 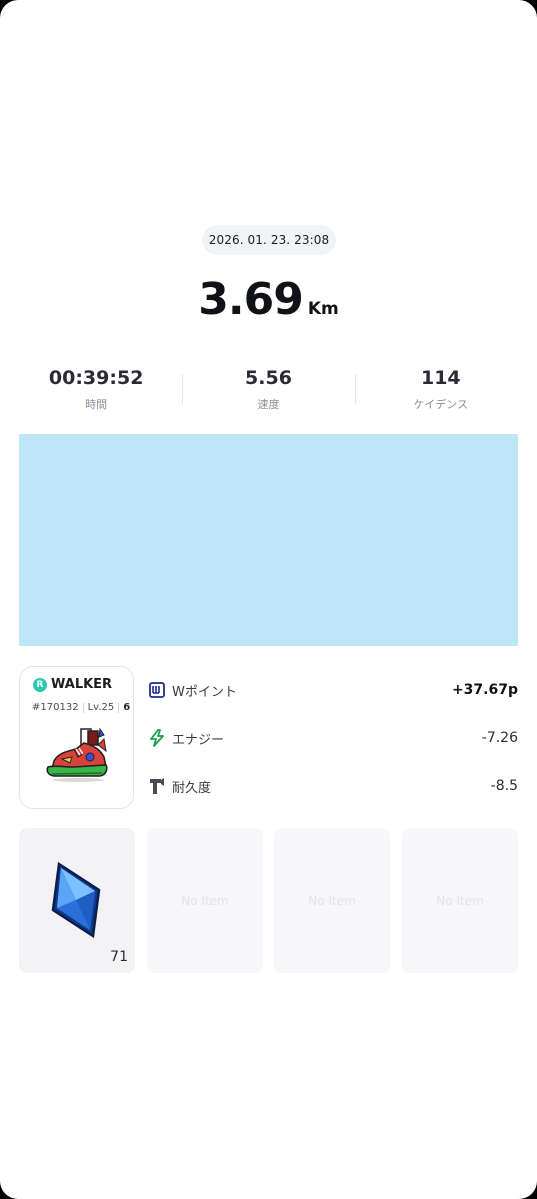 What do you see at coordinates (157, 786) in the screenshot?
I see `durability-icon` at bounding box center [157, 786].